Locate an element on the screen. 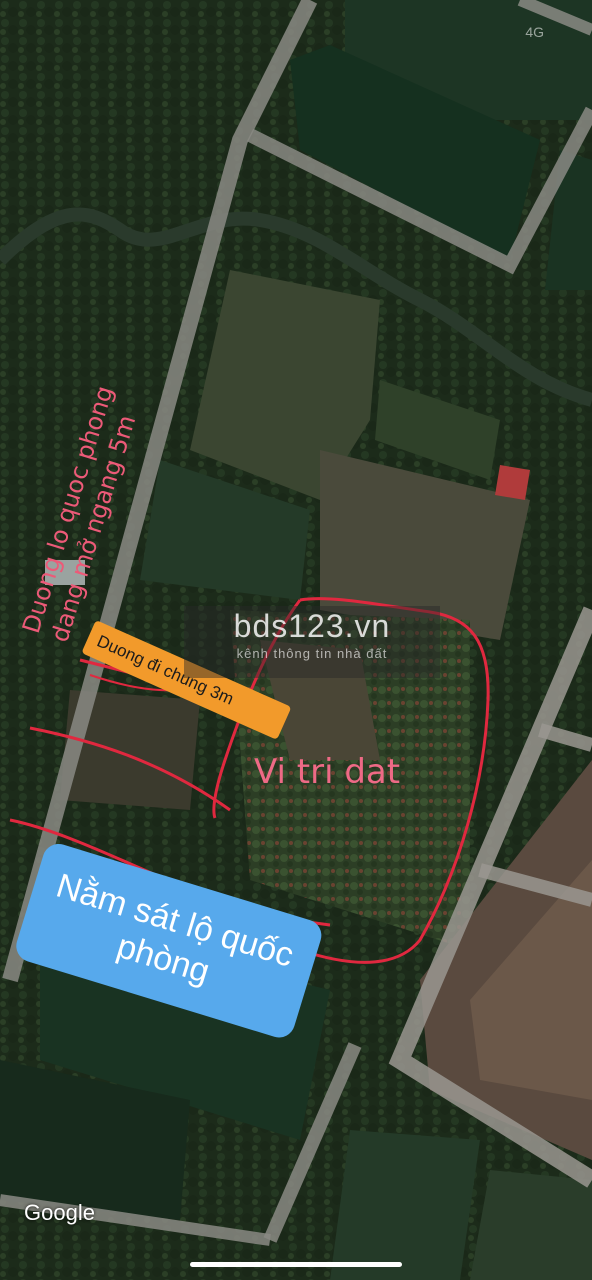  watermark: bds123.vn kênh thông tin nhà đất is located at coordinates (312, 642).